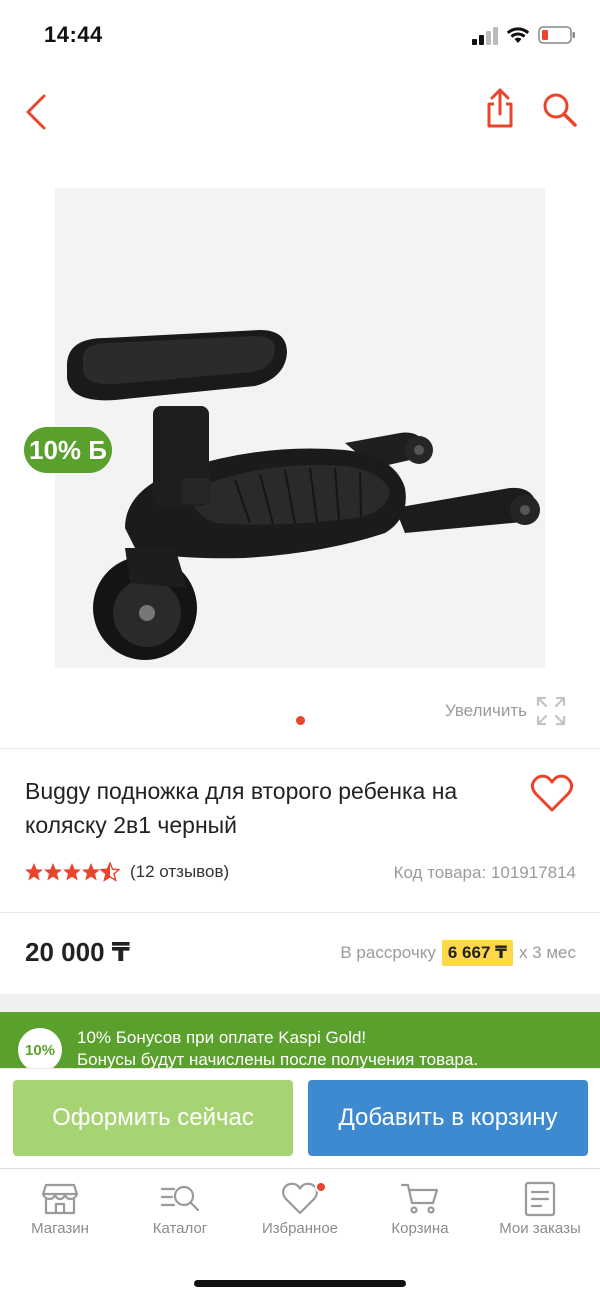 This screenshot has height=1297, width=600. Describe the element at coordinates (485, 36) in the screenshot. I see `signal-icon` at that location.